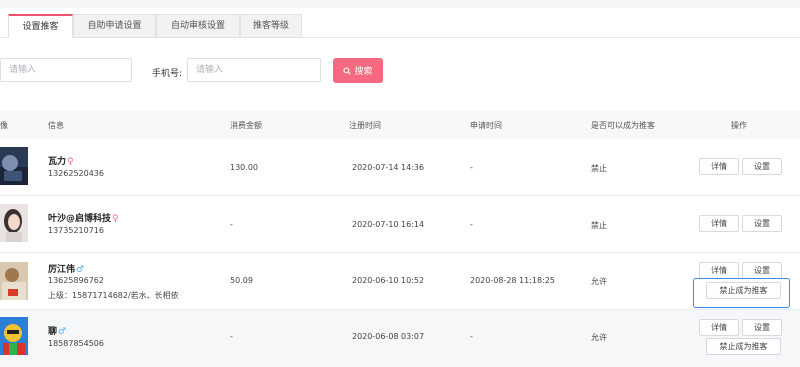  What do you see at coordinates (271, 26) in the screenshot?
I see `tab-promoter-level: 推客等级` at bounding box center [271, 26].